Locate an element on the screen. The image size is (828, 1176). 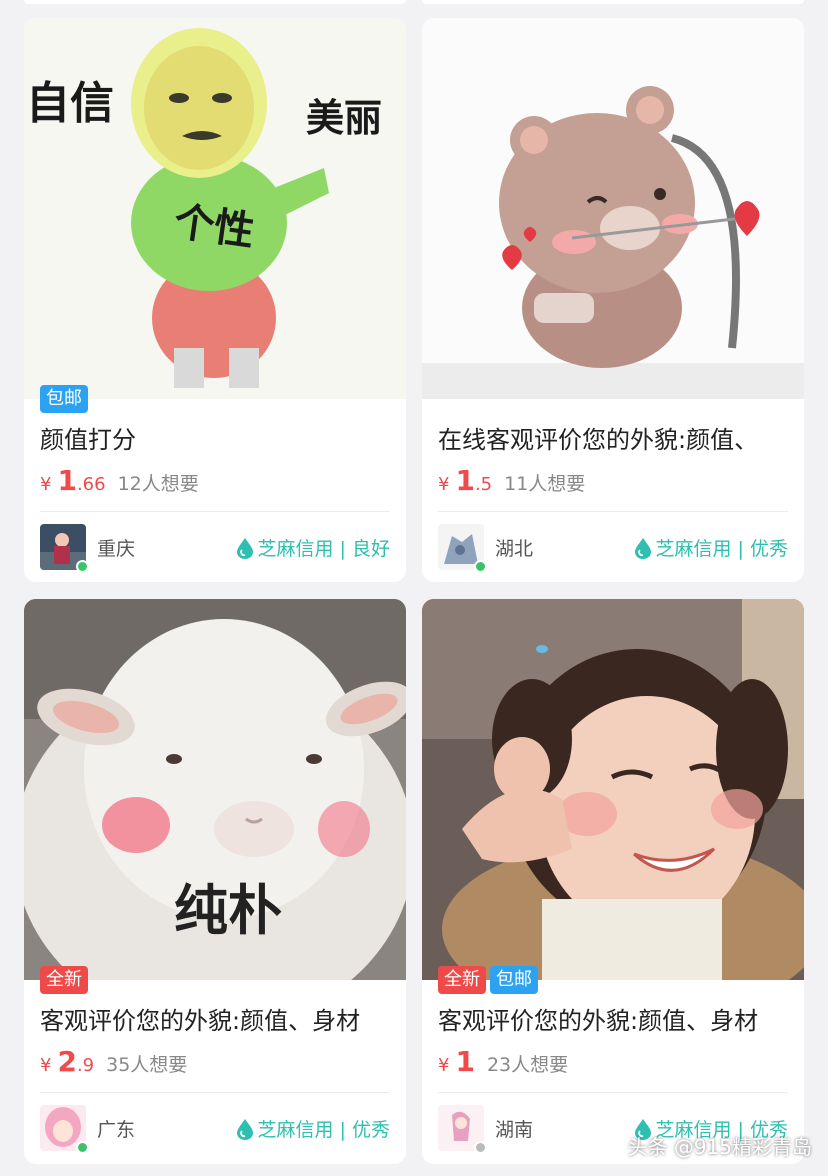
tag-list: 包邮 is located at coordinates (64, 399).